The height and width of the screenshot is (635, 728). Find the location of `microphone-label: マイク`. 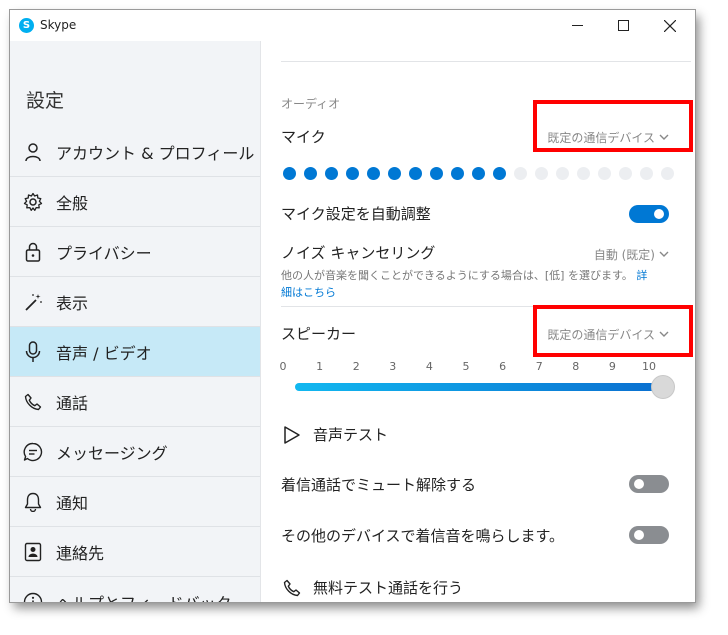

microphone-label: マイク is located at coordinates (303, 137).